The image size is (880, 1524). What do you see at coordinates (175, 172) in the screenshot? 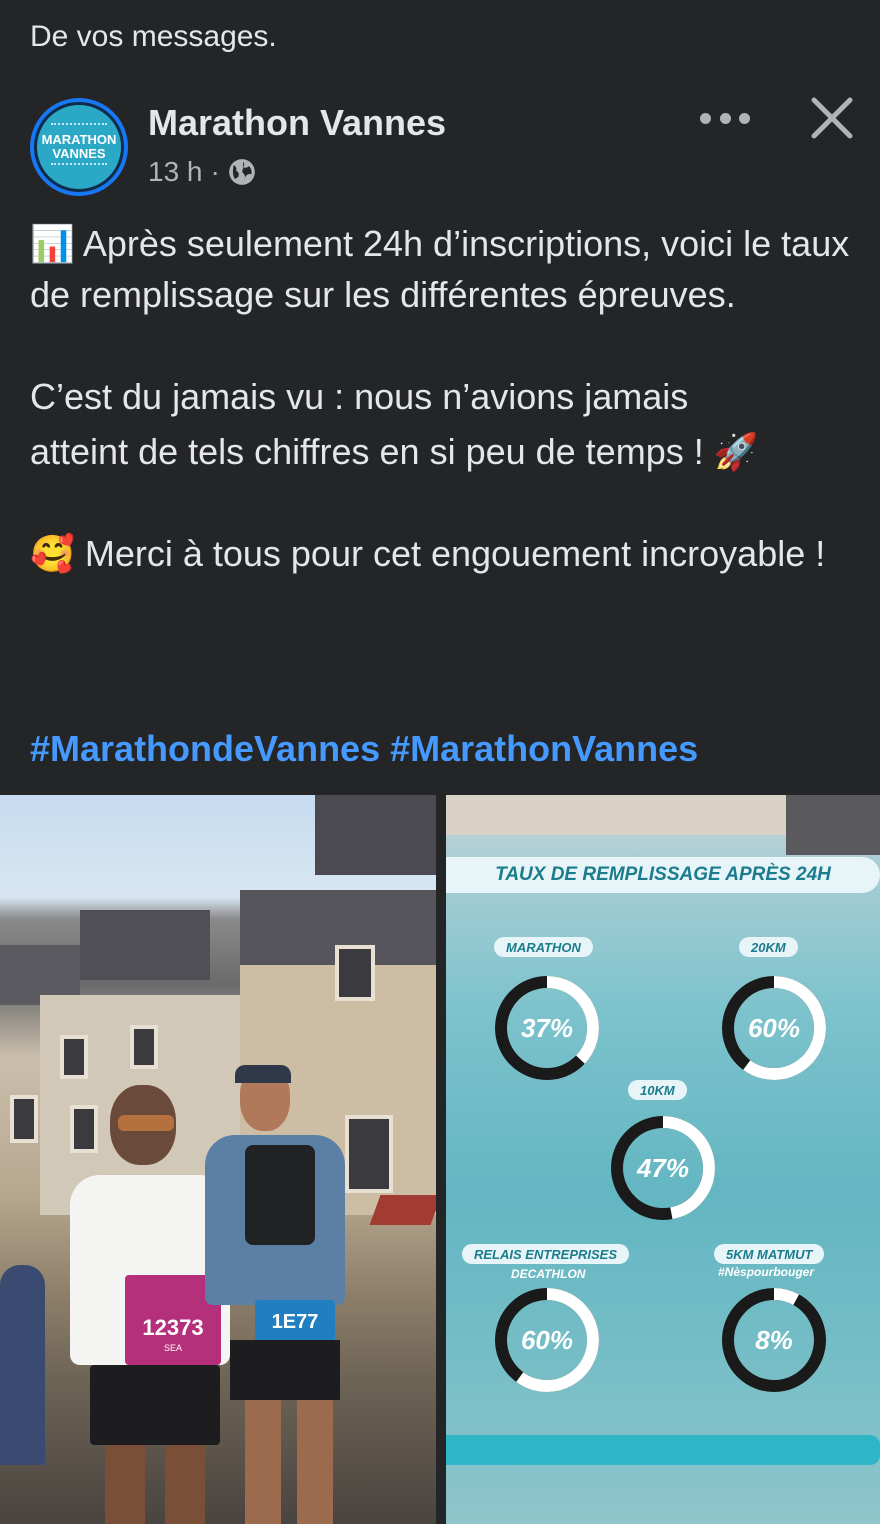
I see `post-time: 13 h` at bounding box center [175, 172].